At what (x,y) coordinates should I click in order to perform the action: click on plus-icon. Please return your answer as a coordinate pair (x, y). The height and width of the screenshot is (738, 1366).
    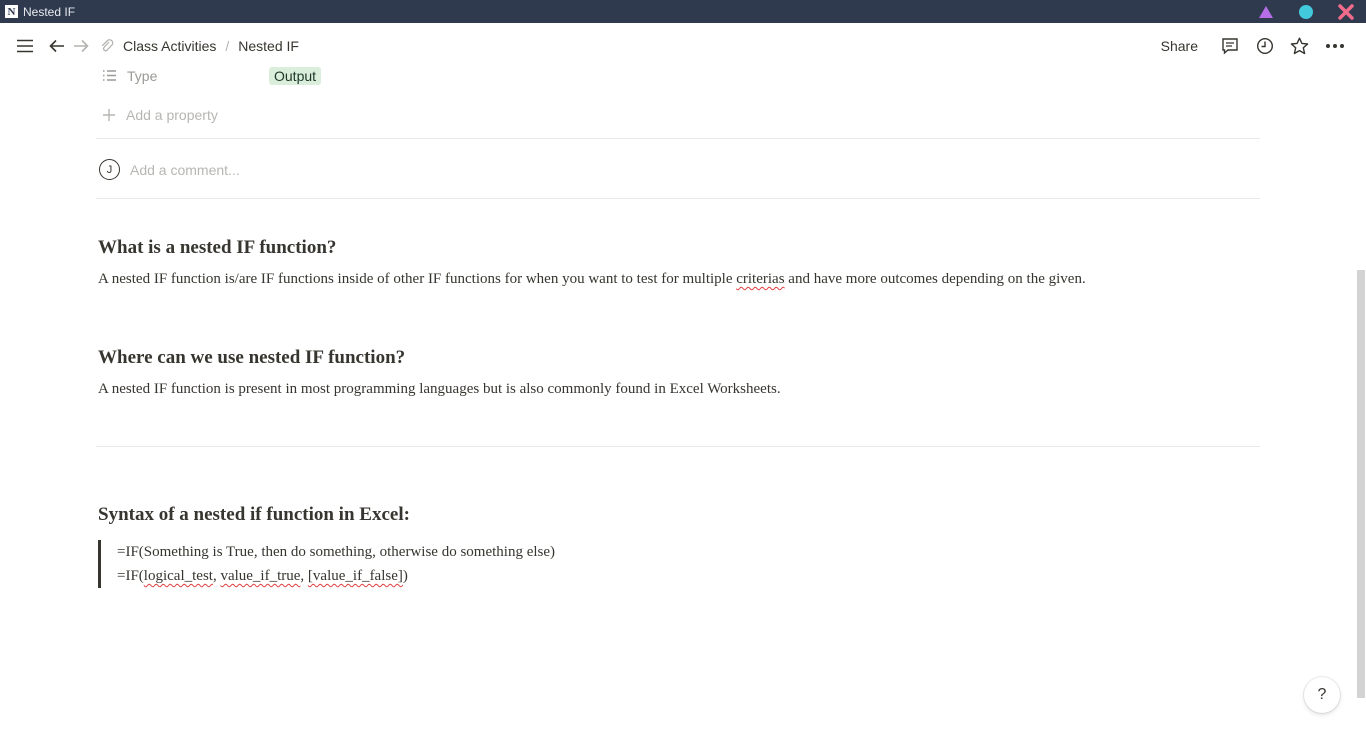
    Looking at the image, I should click on (109, 115).